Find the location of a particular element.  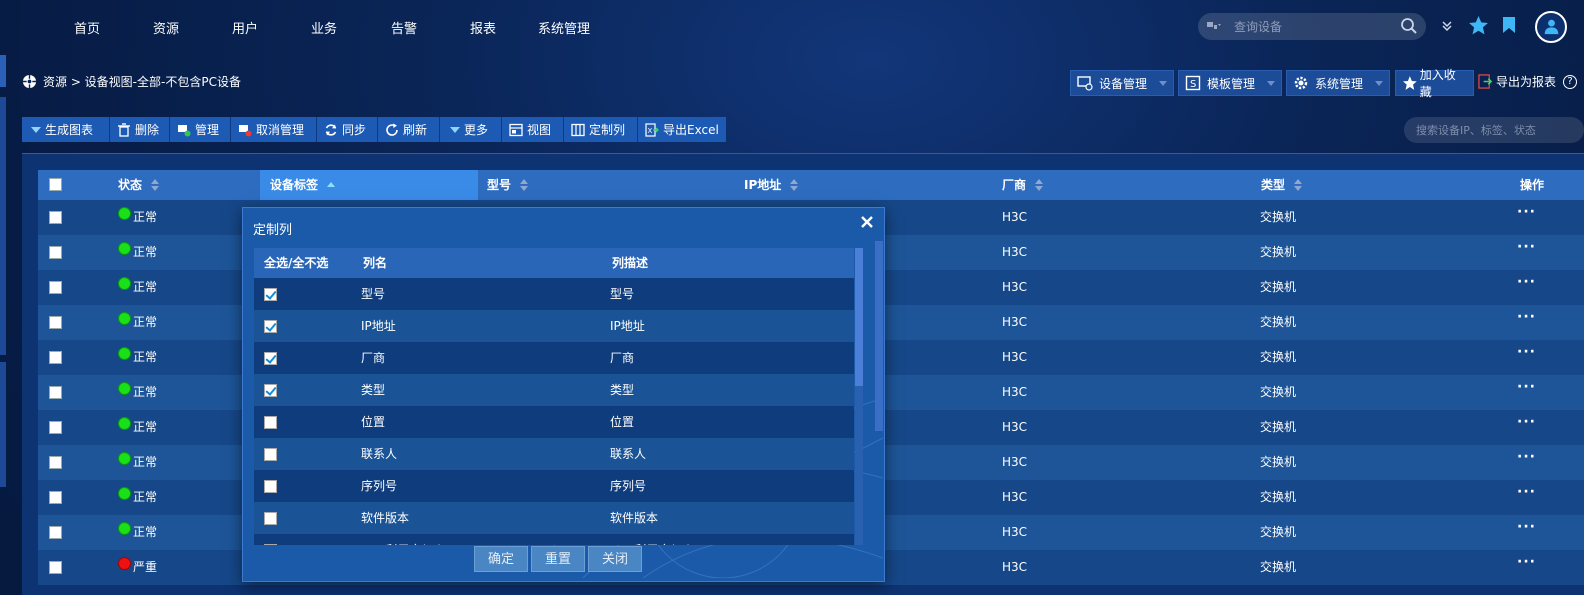

device-type-icon is located at coordinates (1214, 26).